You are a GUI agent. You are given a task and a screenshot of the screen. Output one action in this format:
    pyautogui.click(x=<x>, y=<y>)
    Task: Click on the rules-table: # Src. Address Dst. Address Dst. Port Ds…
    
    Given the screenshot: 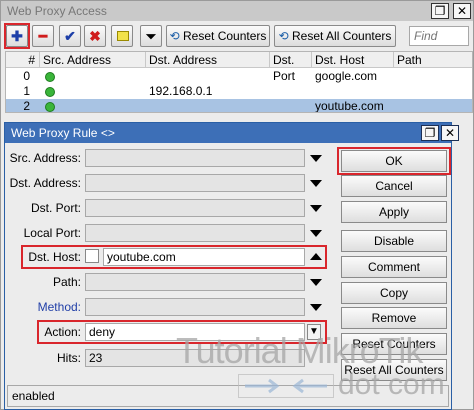 What is the action you would take?
    pyautogui.click(x=239, y=82)
    